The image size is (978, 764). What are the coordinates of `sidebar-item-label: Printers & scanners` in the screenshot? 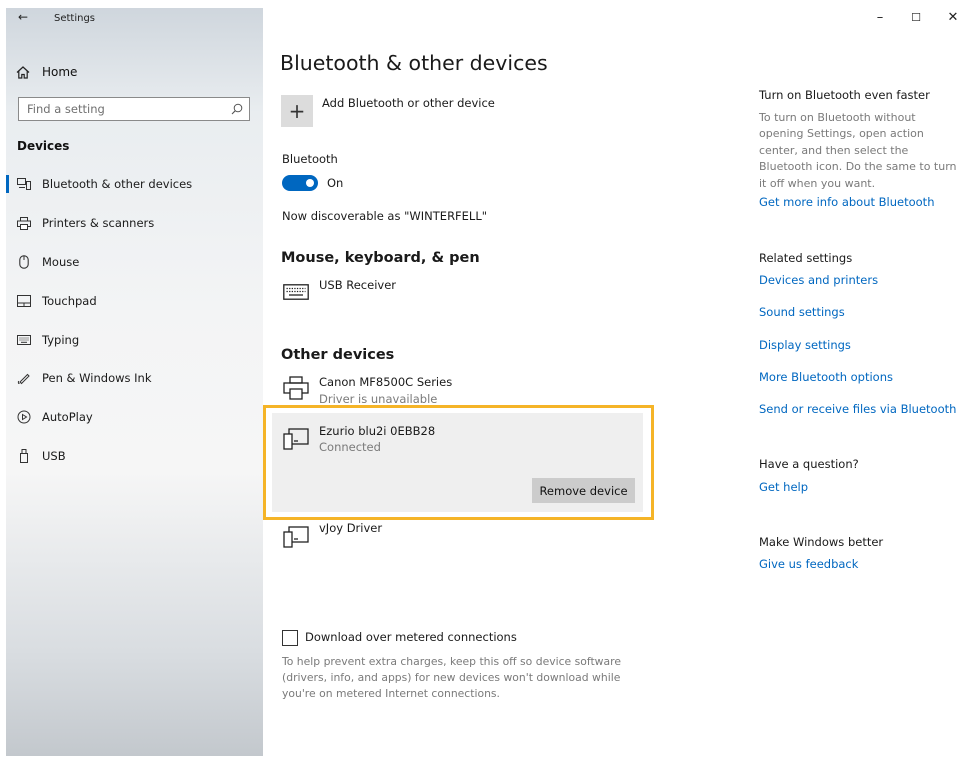 It's located at (98, 223).